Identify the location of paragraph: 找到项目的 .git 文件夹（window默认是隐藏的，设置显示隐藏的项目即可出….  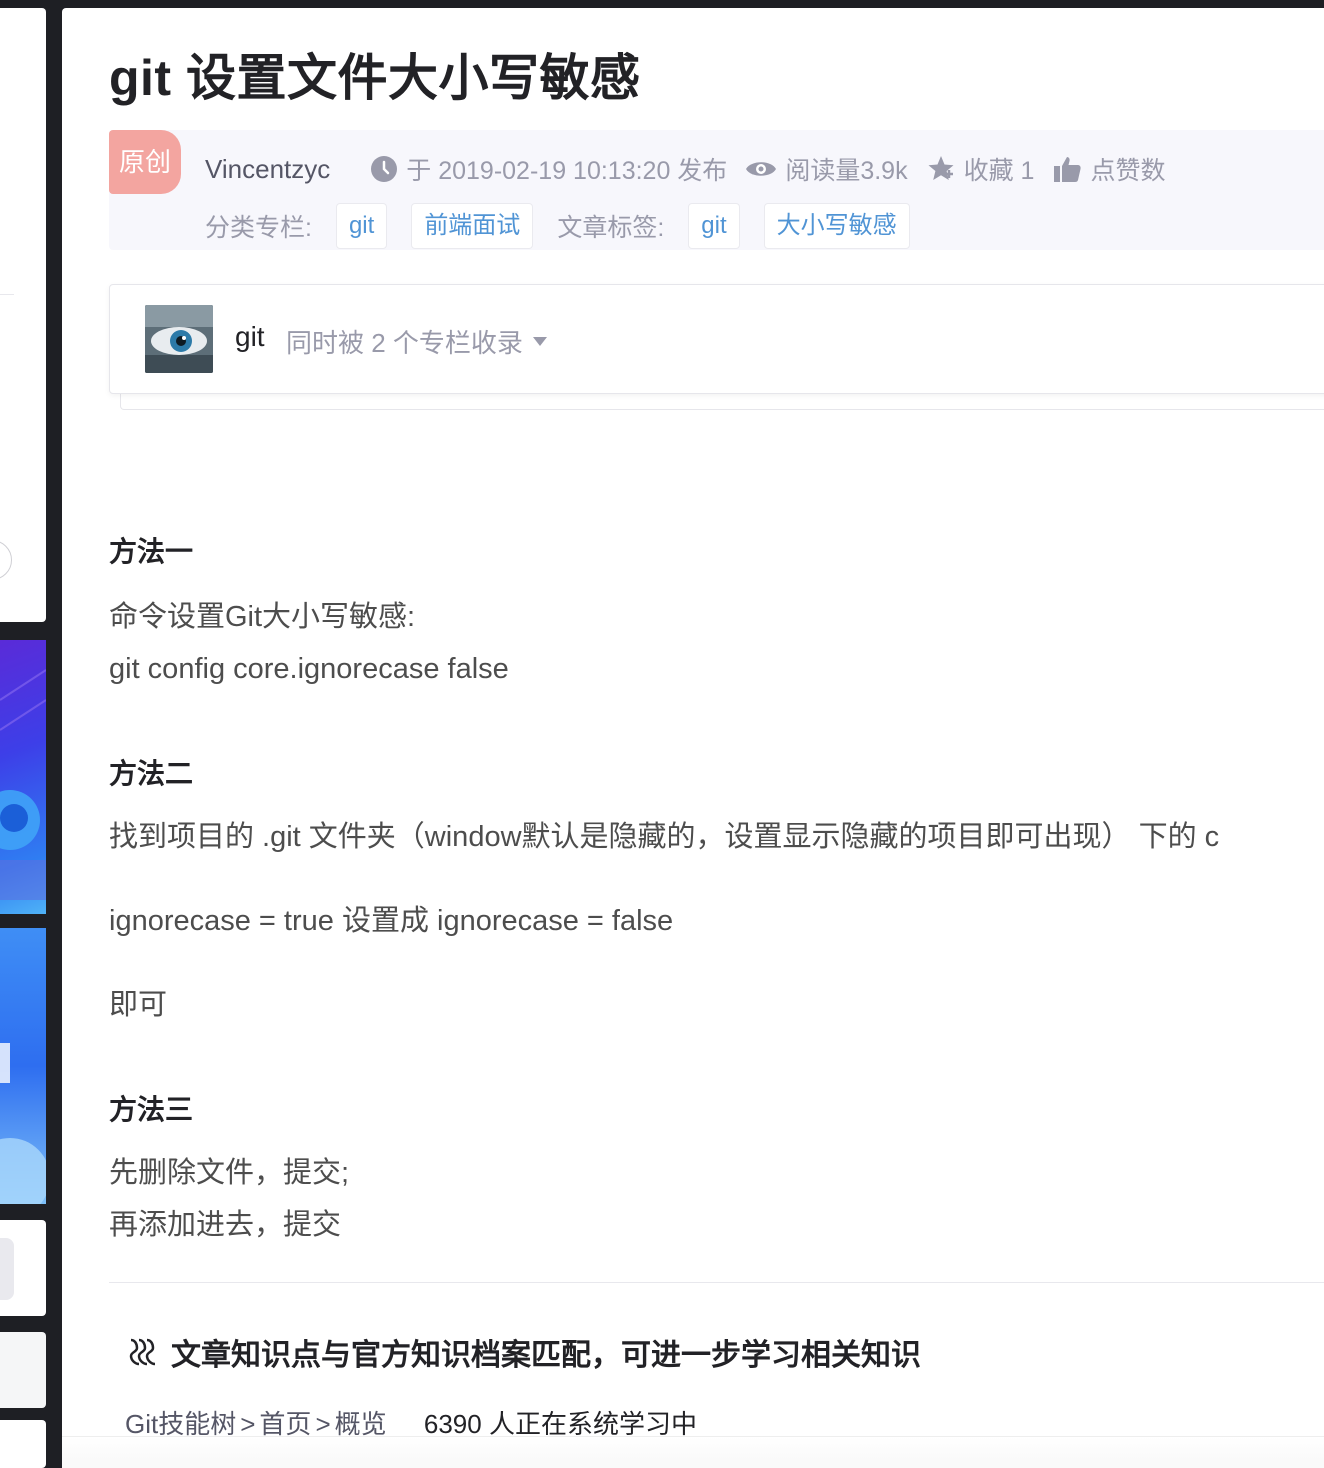
(664, 837).